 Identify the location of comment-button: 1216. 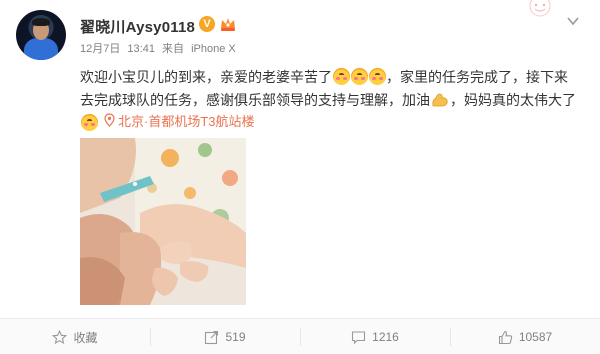
(375, 336).